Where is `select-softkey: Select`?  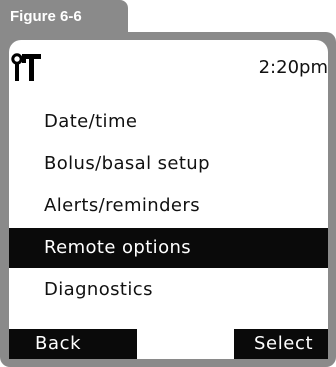 select-softkey: Select is located at coordinates (281, 344).